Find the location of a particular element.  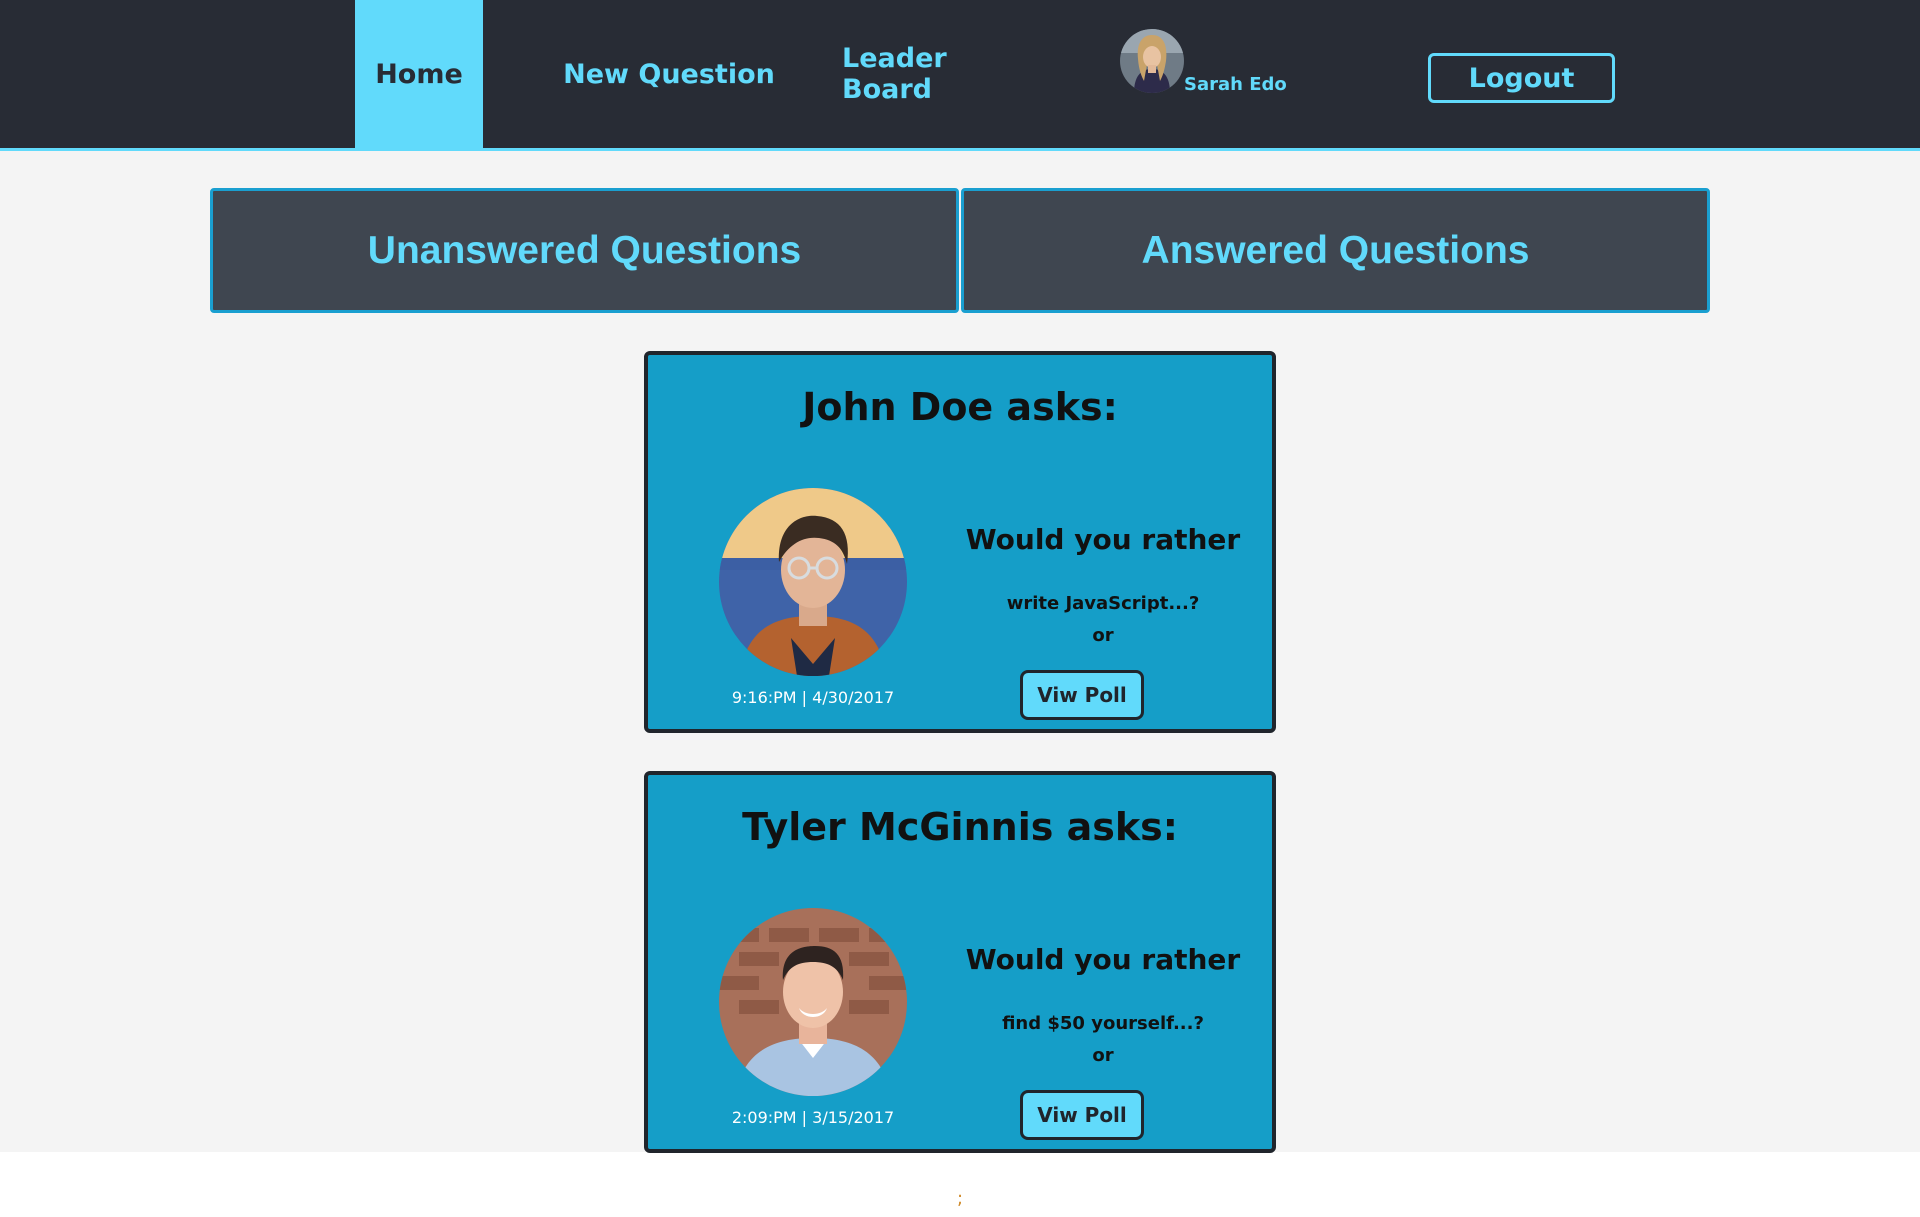

question-timestamp: 2:09:PM | 3/15/2017 is located at coordinates (813, 1117).